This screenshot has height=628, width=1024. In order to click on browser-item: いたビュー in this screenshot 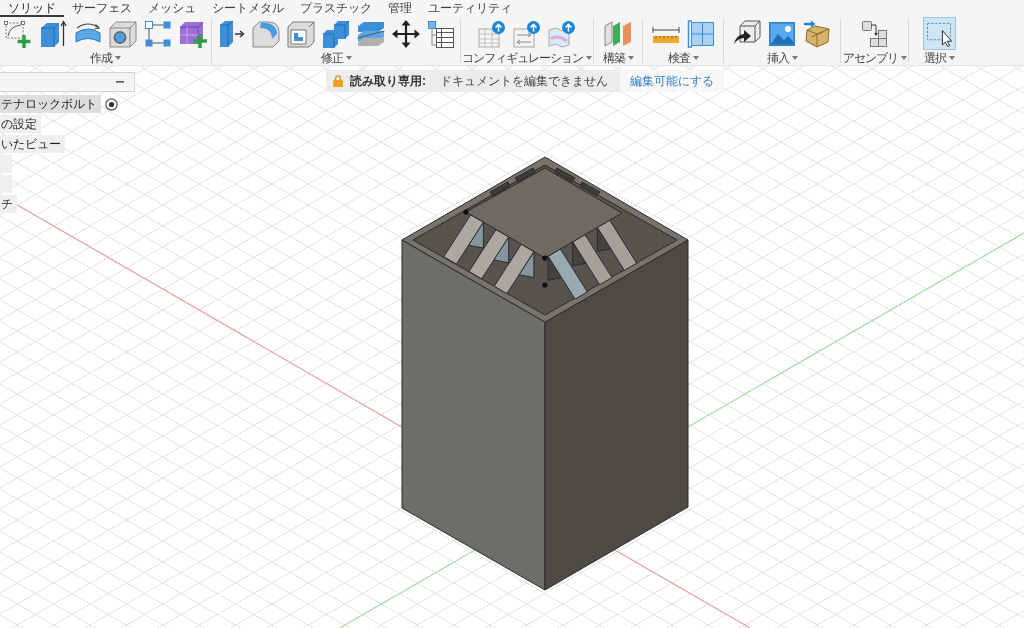, I will do `click(32, 144)`.